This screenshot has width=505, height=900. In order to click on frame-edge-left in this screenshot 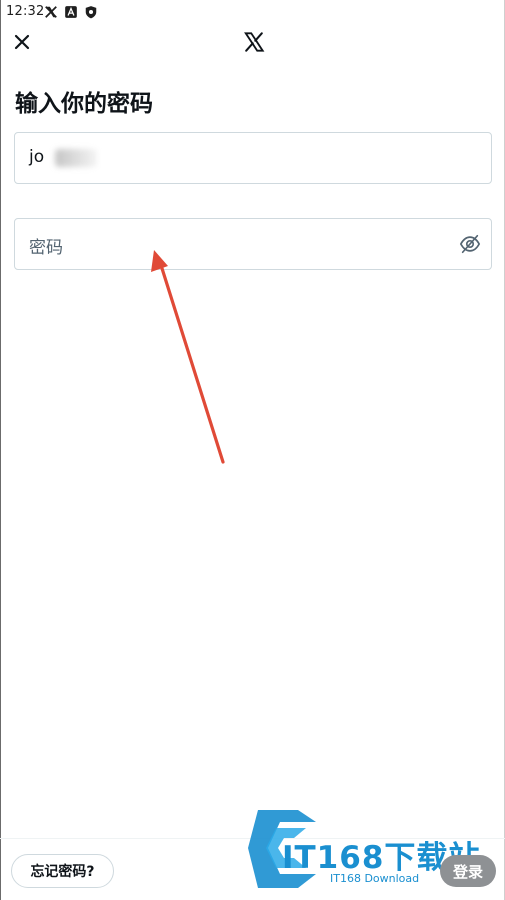, I will do `click(0, 450)`.